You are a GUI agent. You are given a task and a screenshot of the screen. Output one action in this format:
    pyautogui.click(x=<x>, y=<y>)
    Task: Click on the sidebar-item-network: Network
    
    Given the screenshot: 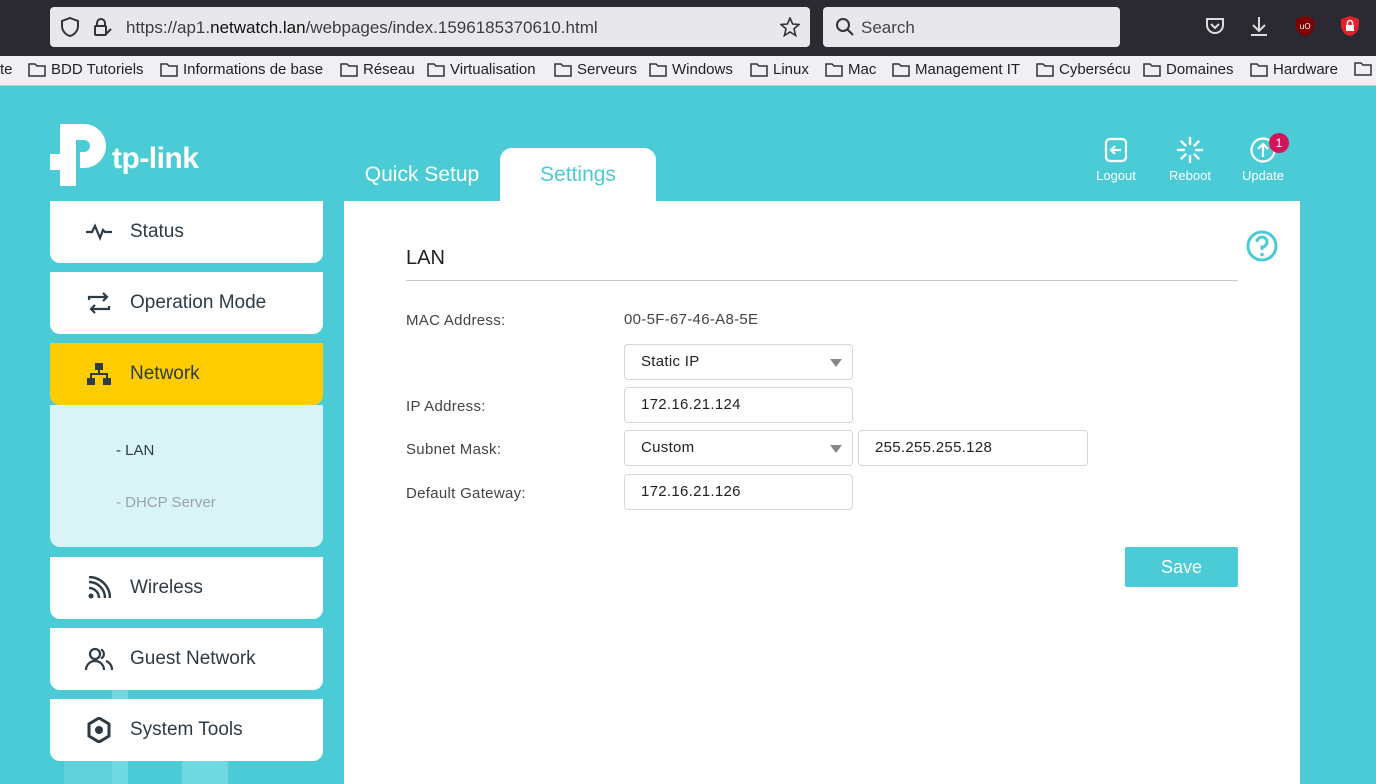 What is the action you would take?
    pyautogui.click(x=186, y=374)
    